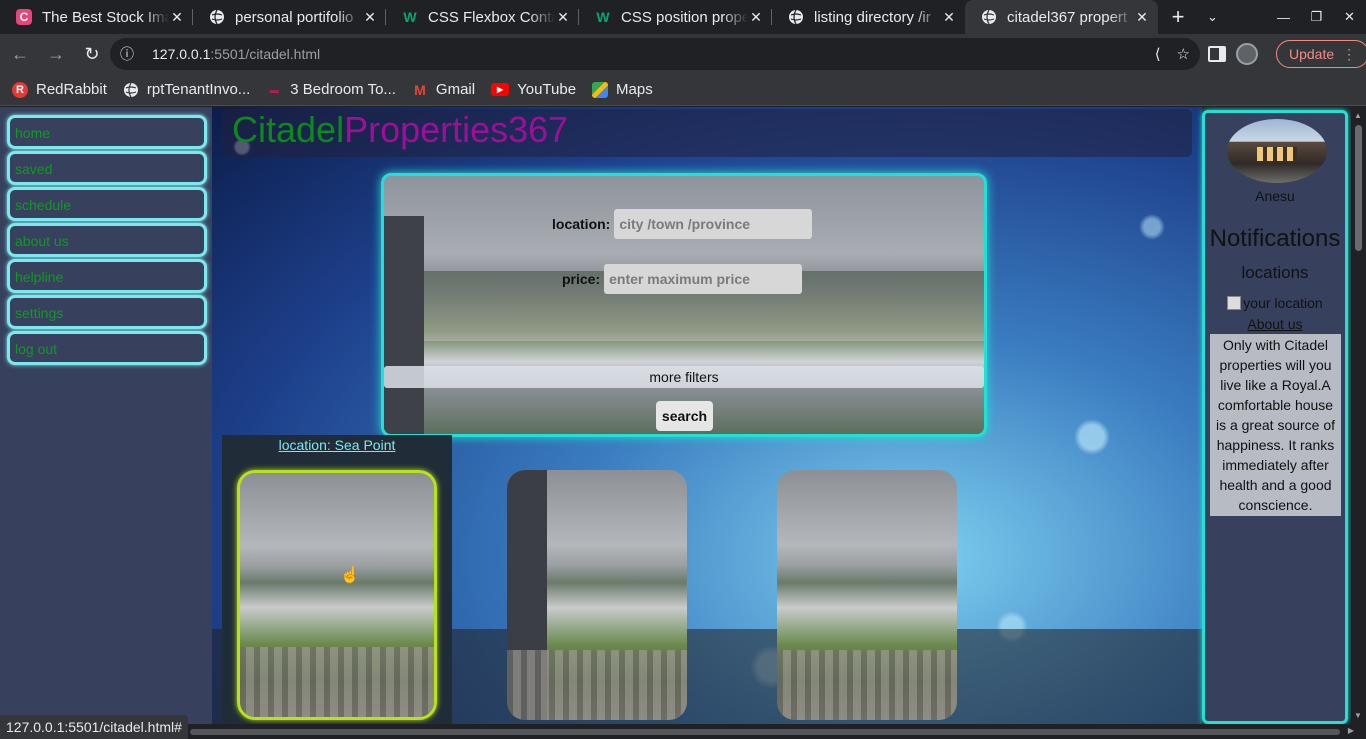  What do you see at coordinates (56, 54) in the screenshot?
I see `forward-icon: →` at bounding box center [56, 54].